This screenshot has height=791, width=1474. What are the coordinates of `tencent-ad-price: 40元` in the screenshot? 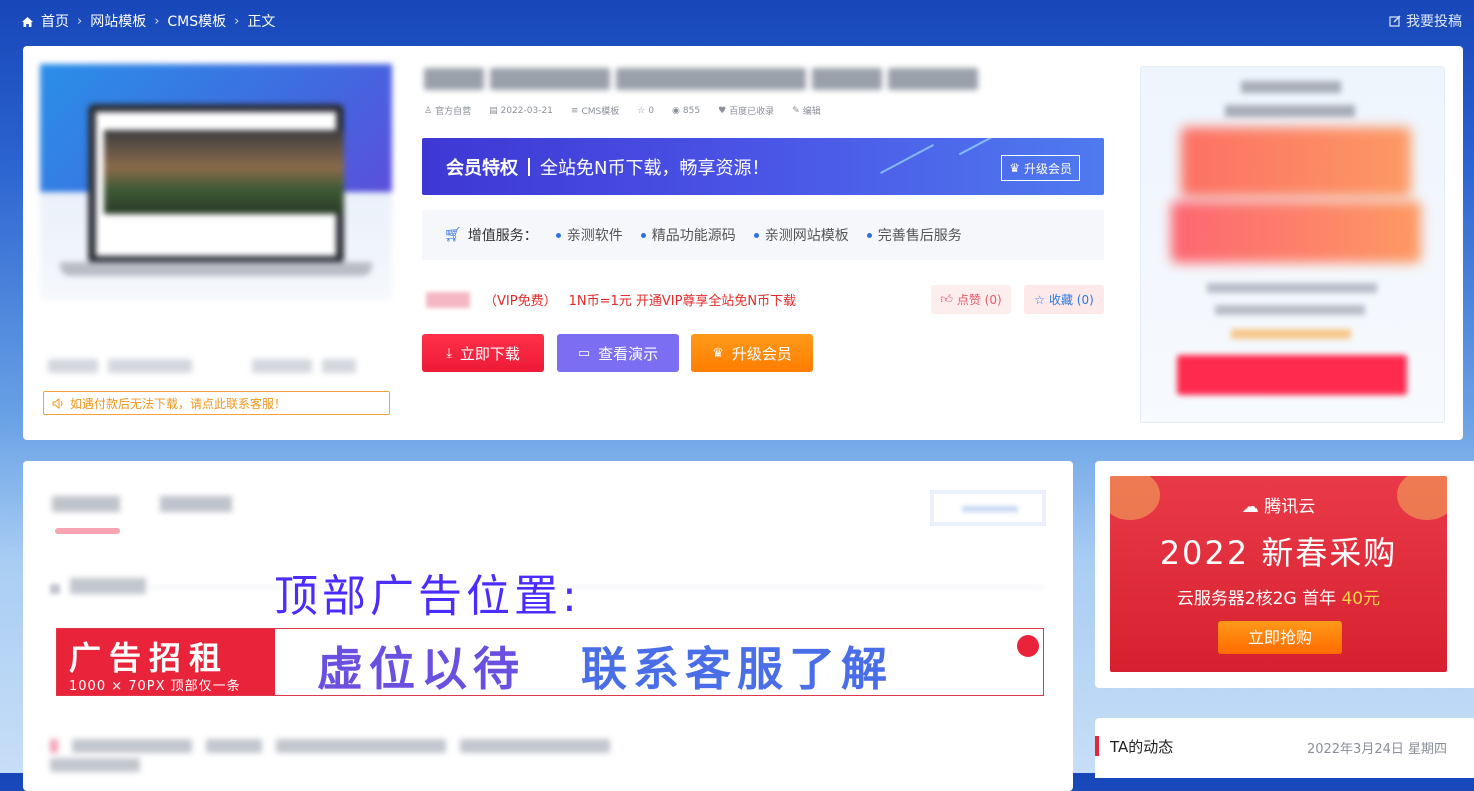 It's located at (1361, 599).